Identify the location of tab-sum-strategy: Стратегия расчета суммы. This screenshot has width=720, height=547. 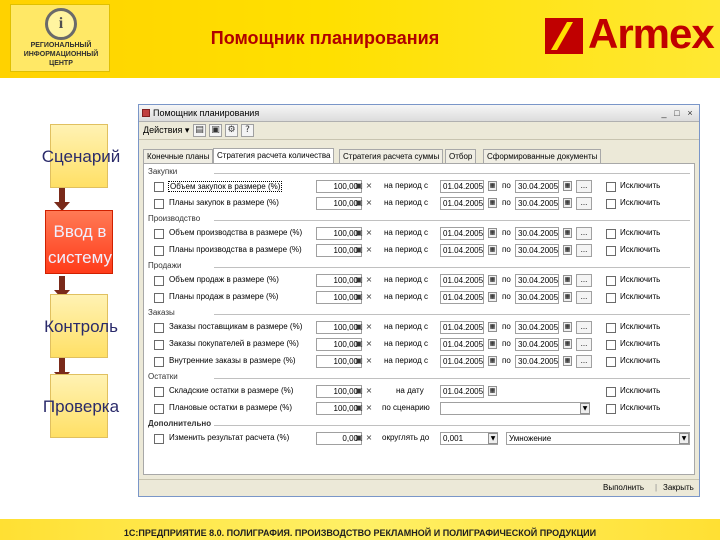
(391, 156).